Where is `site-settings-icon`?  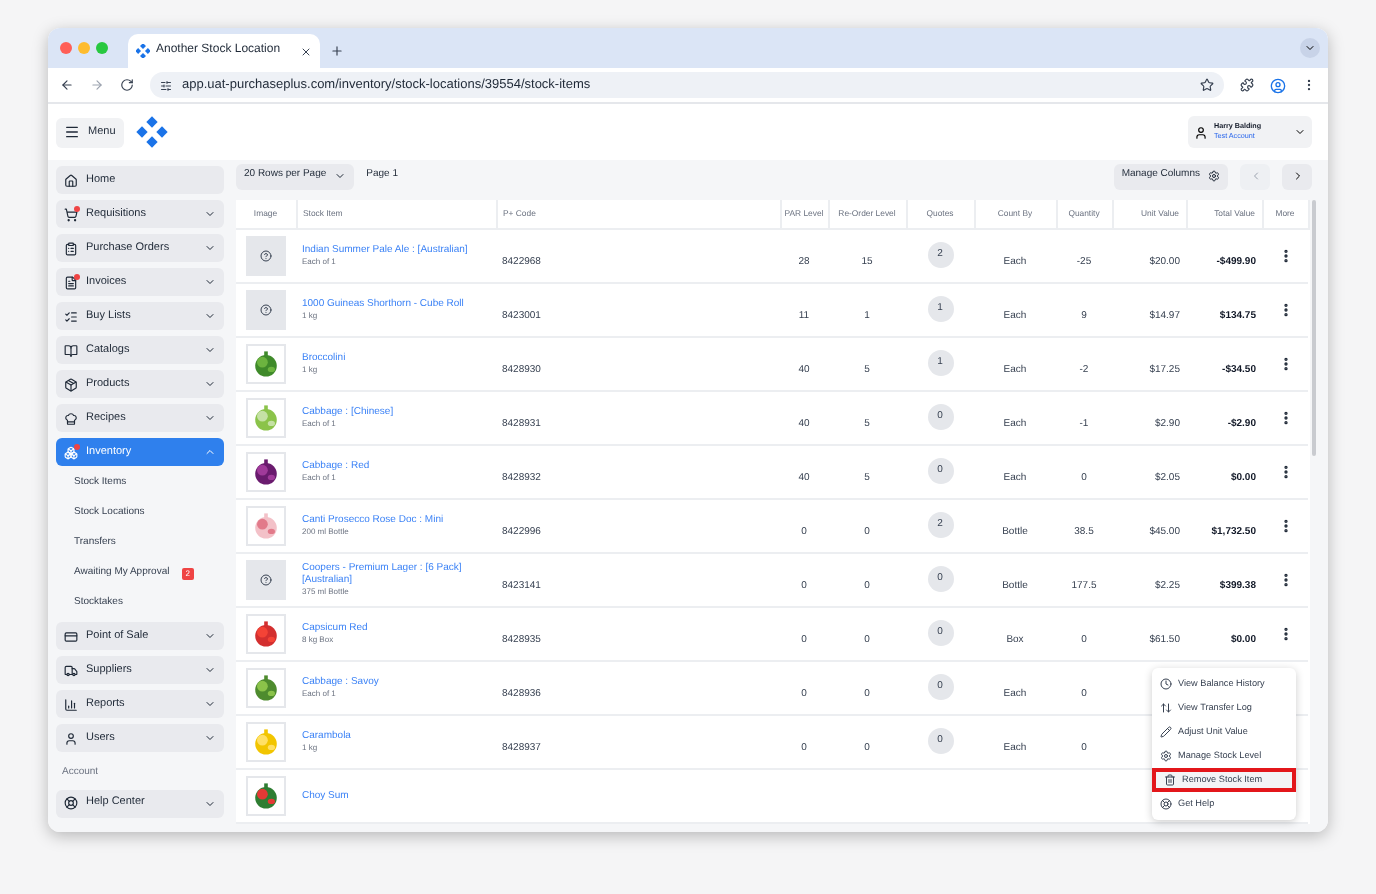
site-settings-icon is located at coordinates (166, 85).